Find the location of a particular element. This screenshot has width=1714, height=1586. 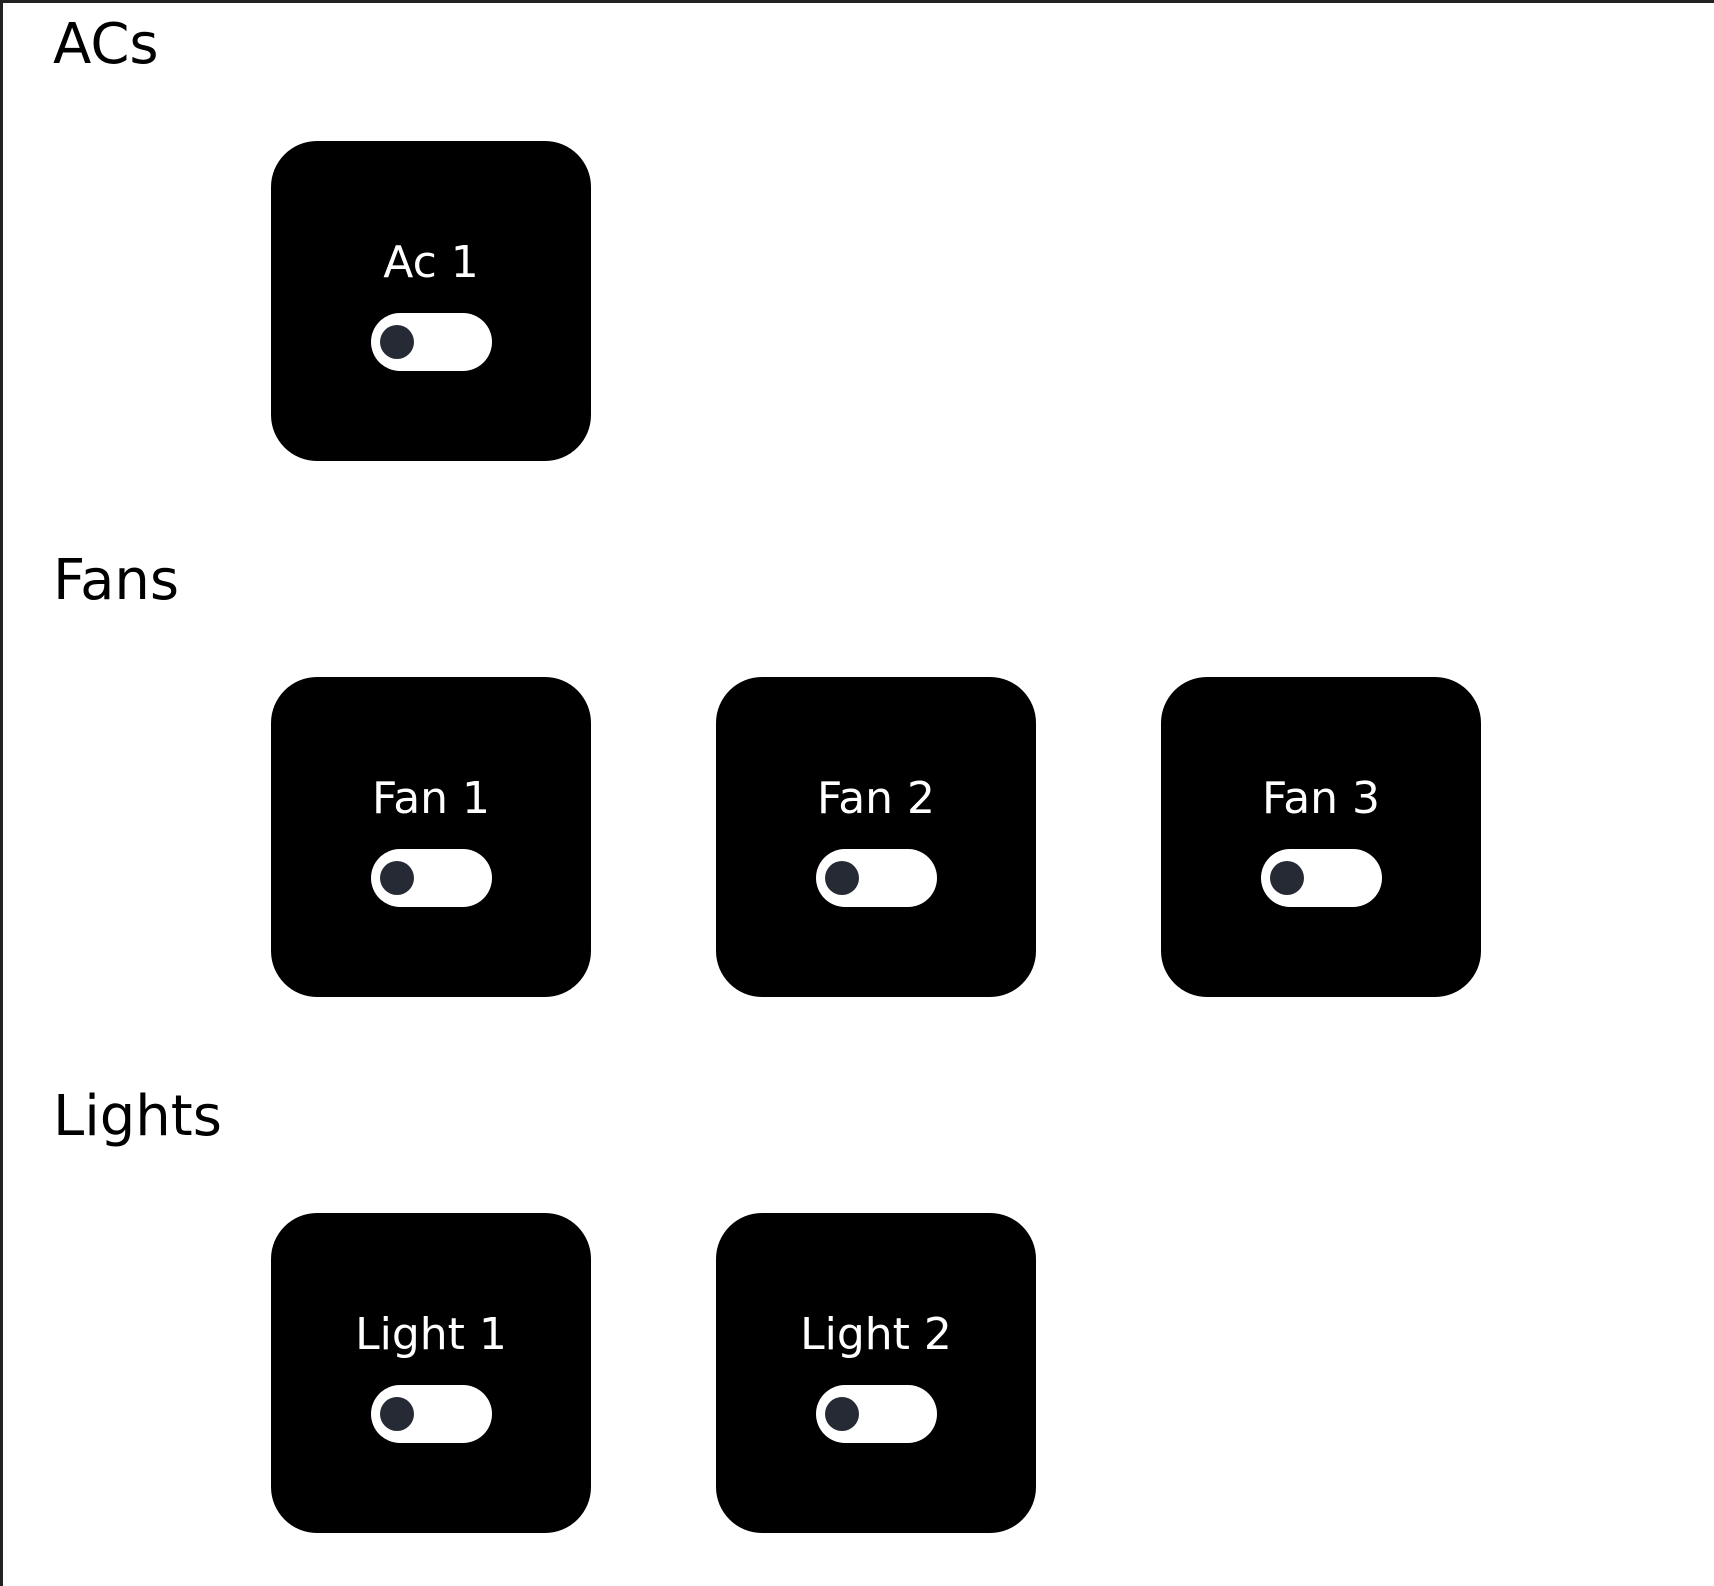

section-title-lights: Lights is located at coordinates (137, 1116).